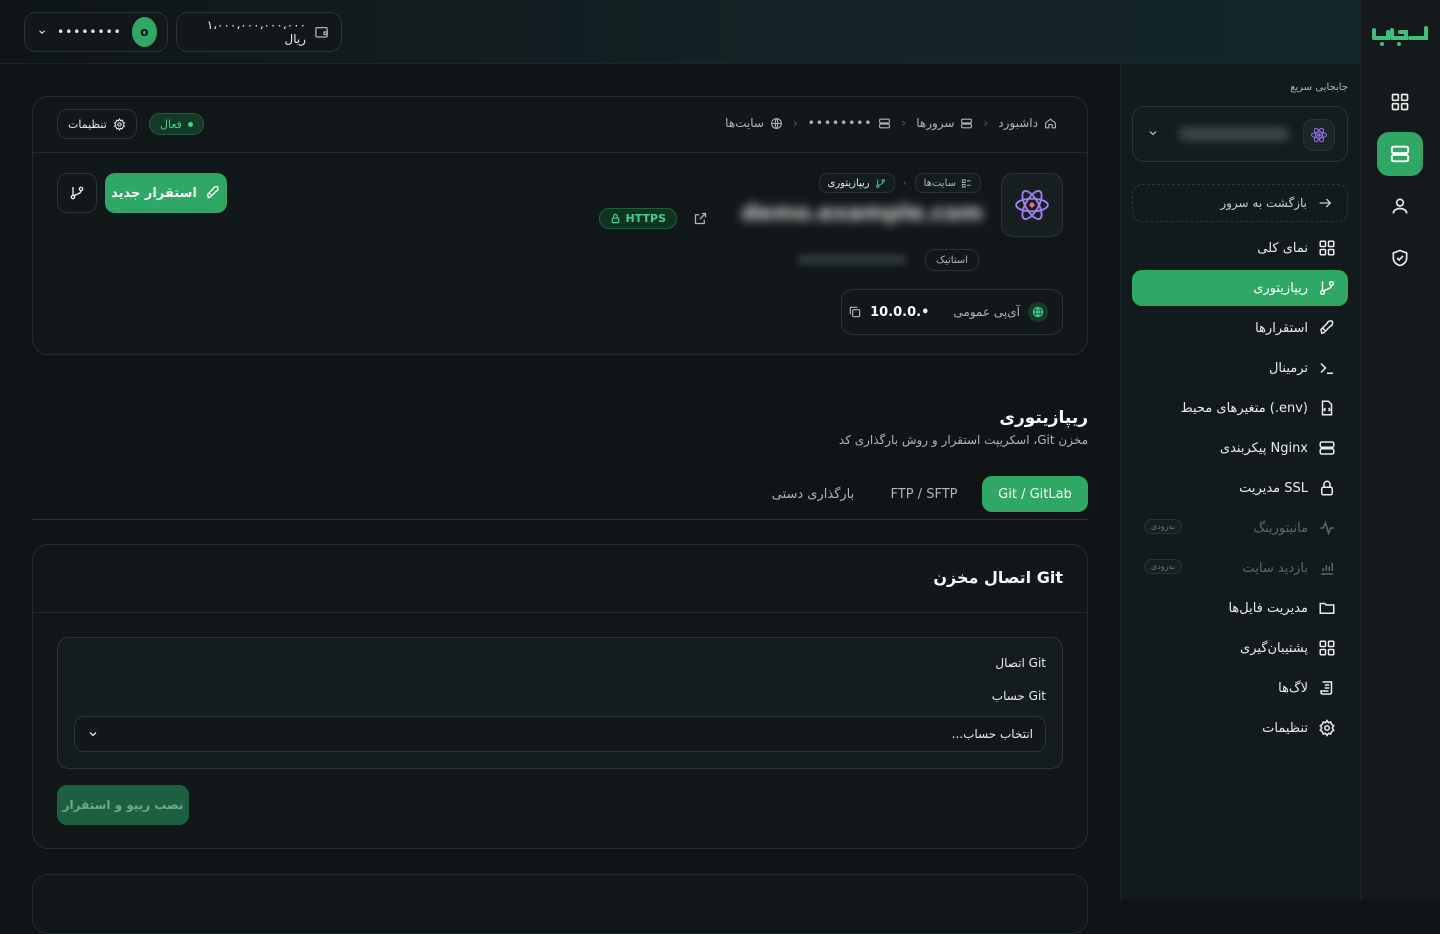 This screenshot has width=1440, height=934. What do you see at coordinates (952, 260) in the screenshot?
I see `site-type-badge: استاتیک` at bounding box center [952, 260].